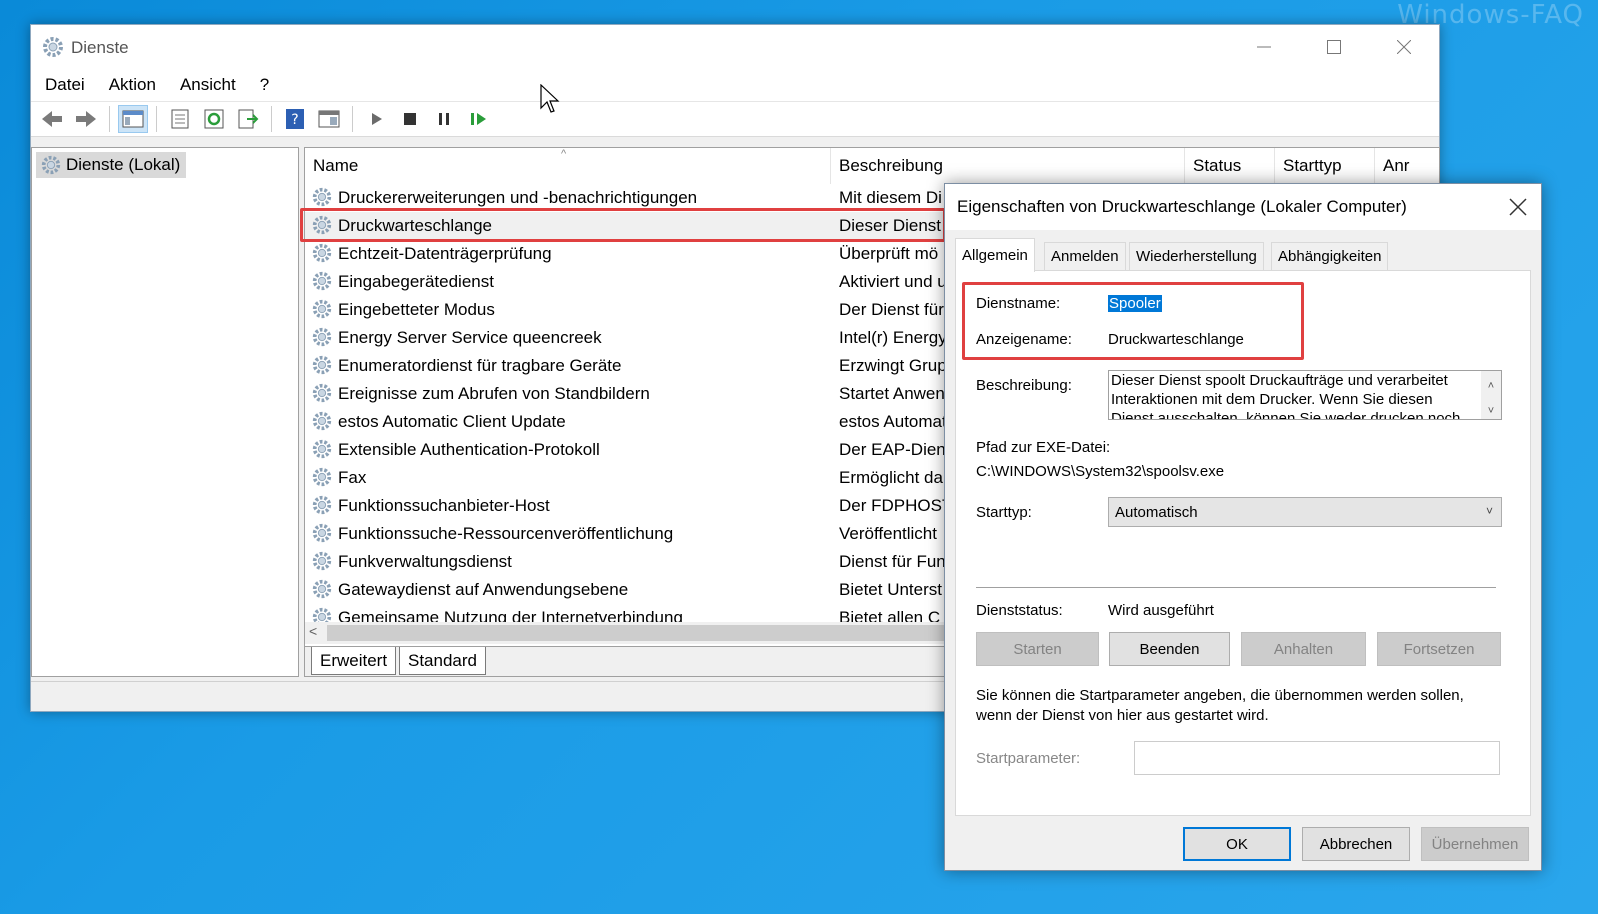 Image resolution: width=1598 pixels, height=914 pixels. Describe the element at coordinates (264, 85) in the screenshot. I see `menu-help: ?` at that location.